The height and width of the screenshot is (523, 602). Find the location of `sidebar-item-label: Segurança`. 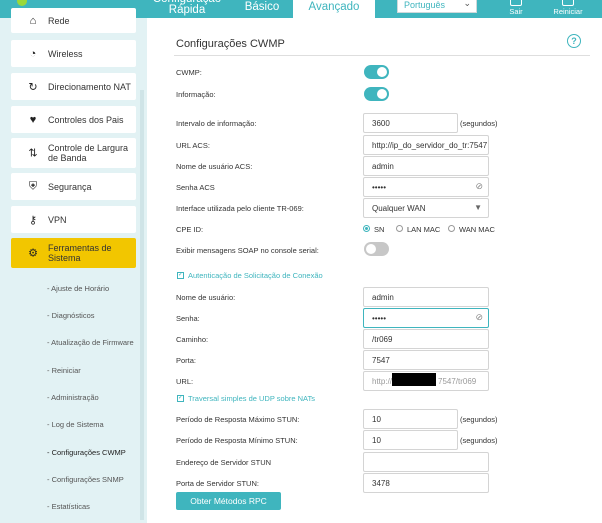

sidebar-item-label: Segurança is located at coordinates (70, 186).